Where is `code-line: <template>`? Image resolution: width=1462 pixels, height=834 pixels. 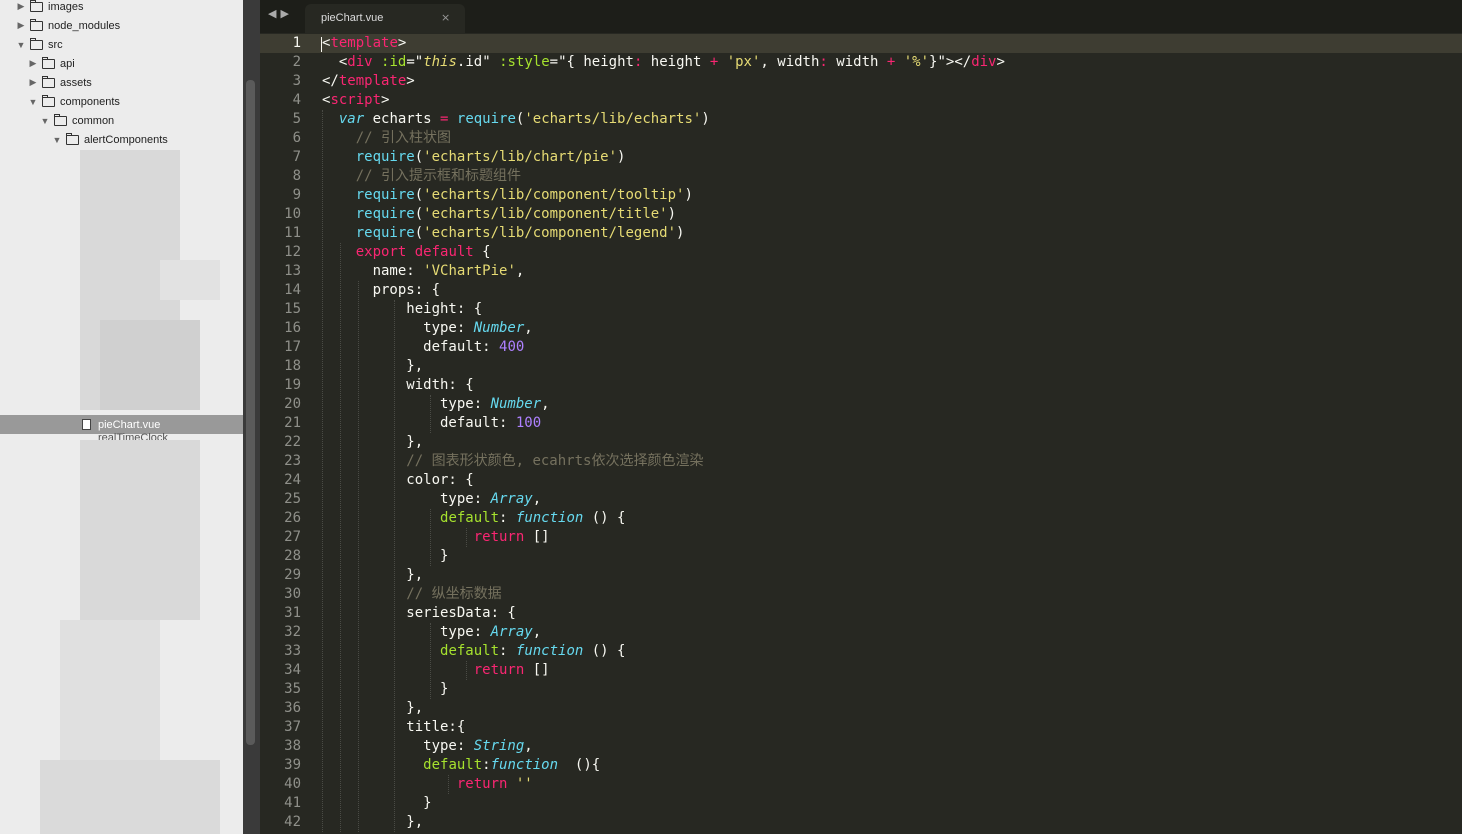 code-line: <template> is located at coordinates (364, 43).